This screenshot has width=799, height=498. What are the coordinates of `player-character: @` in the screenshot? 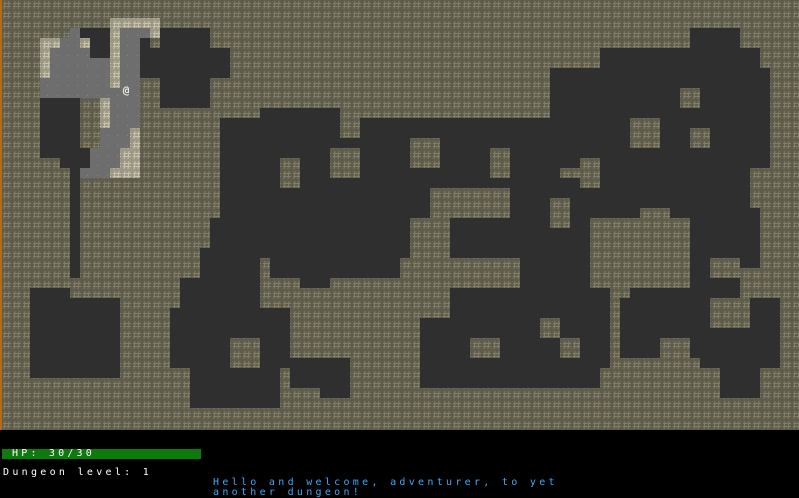 It's located at (126, 90).